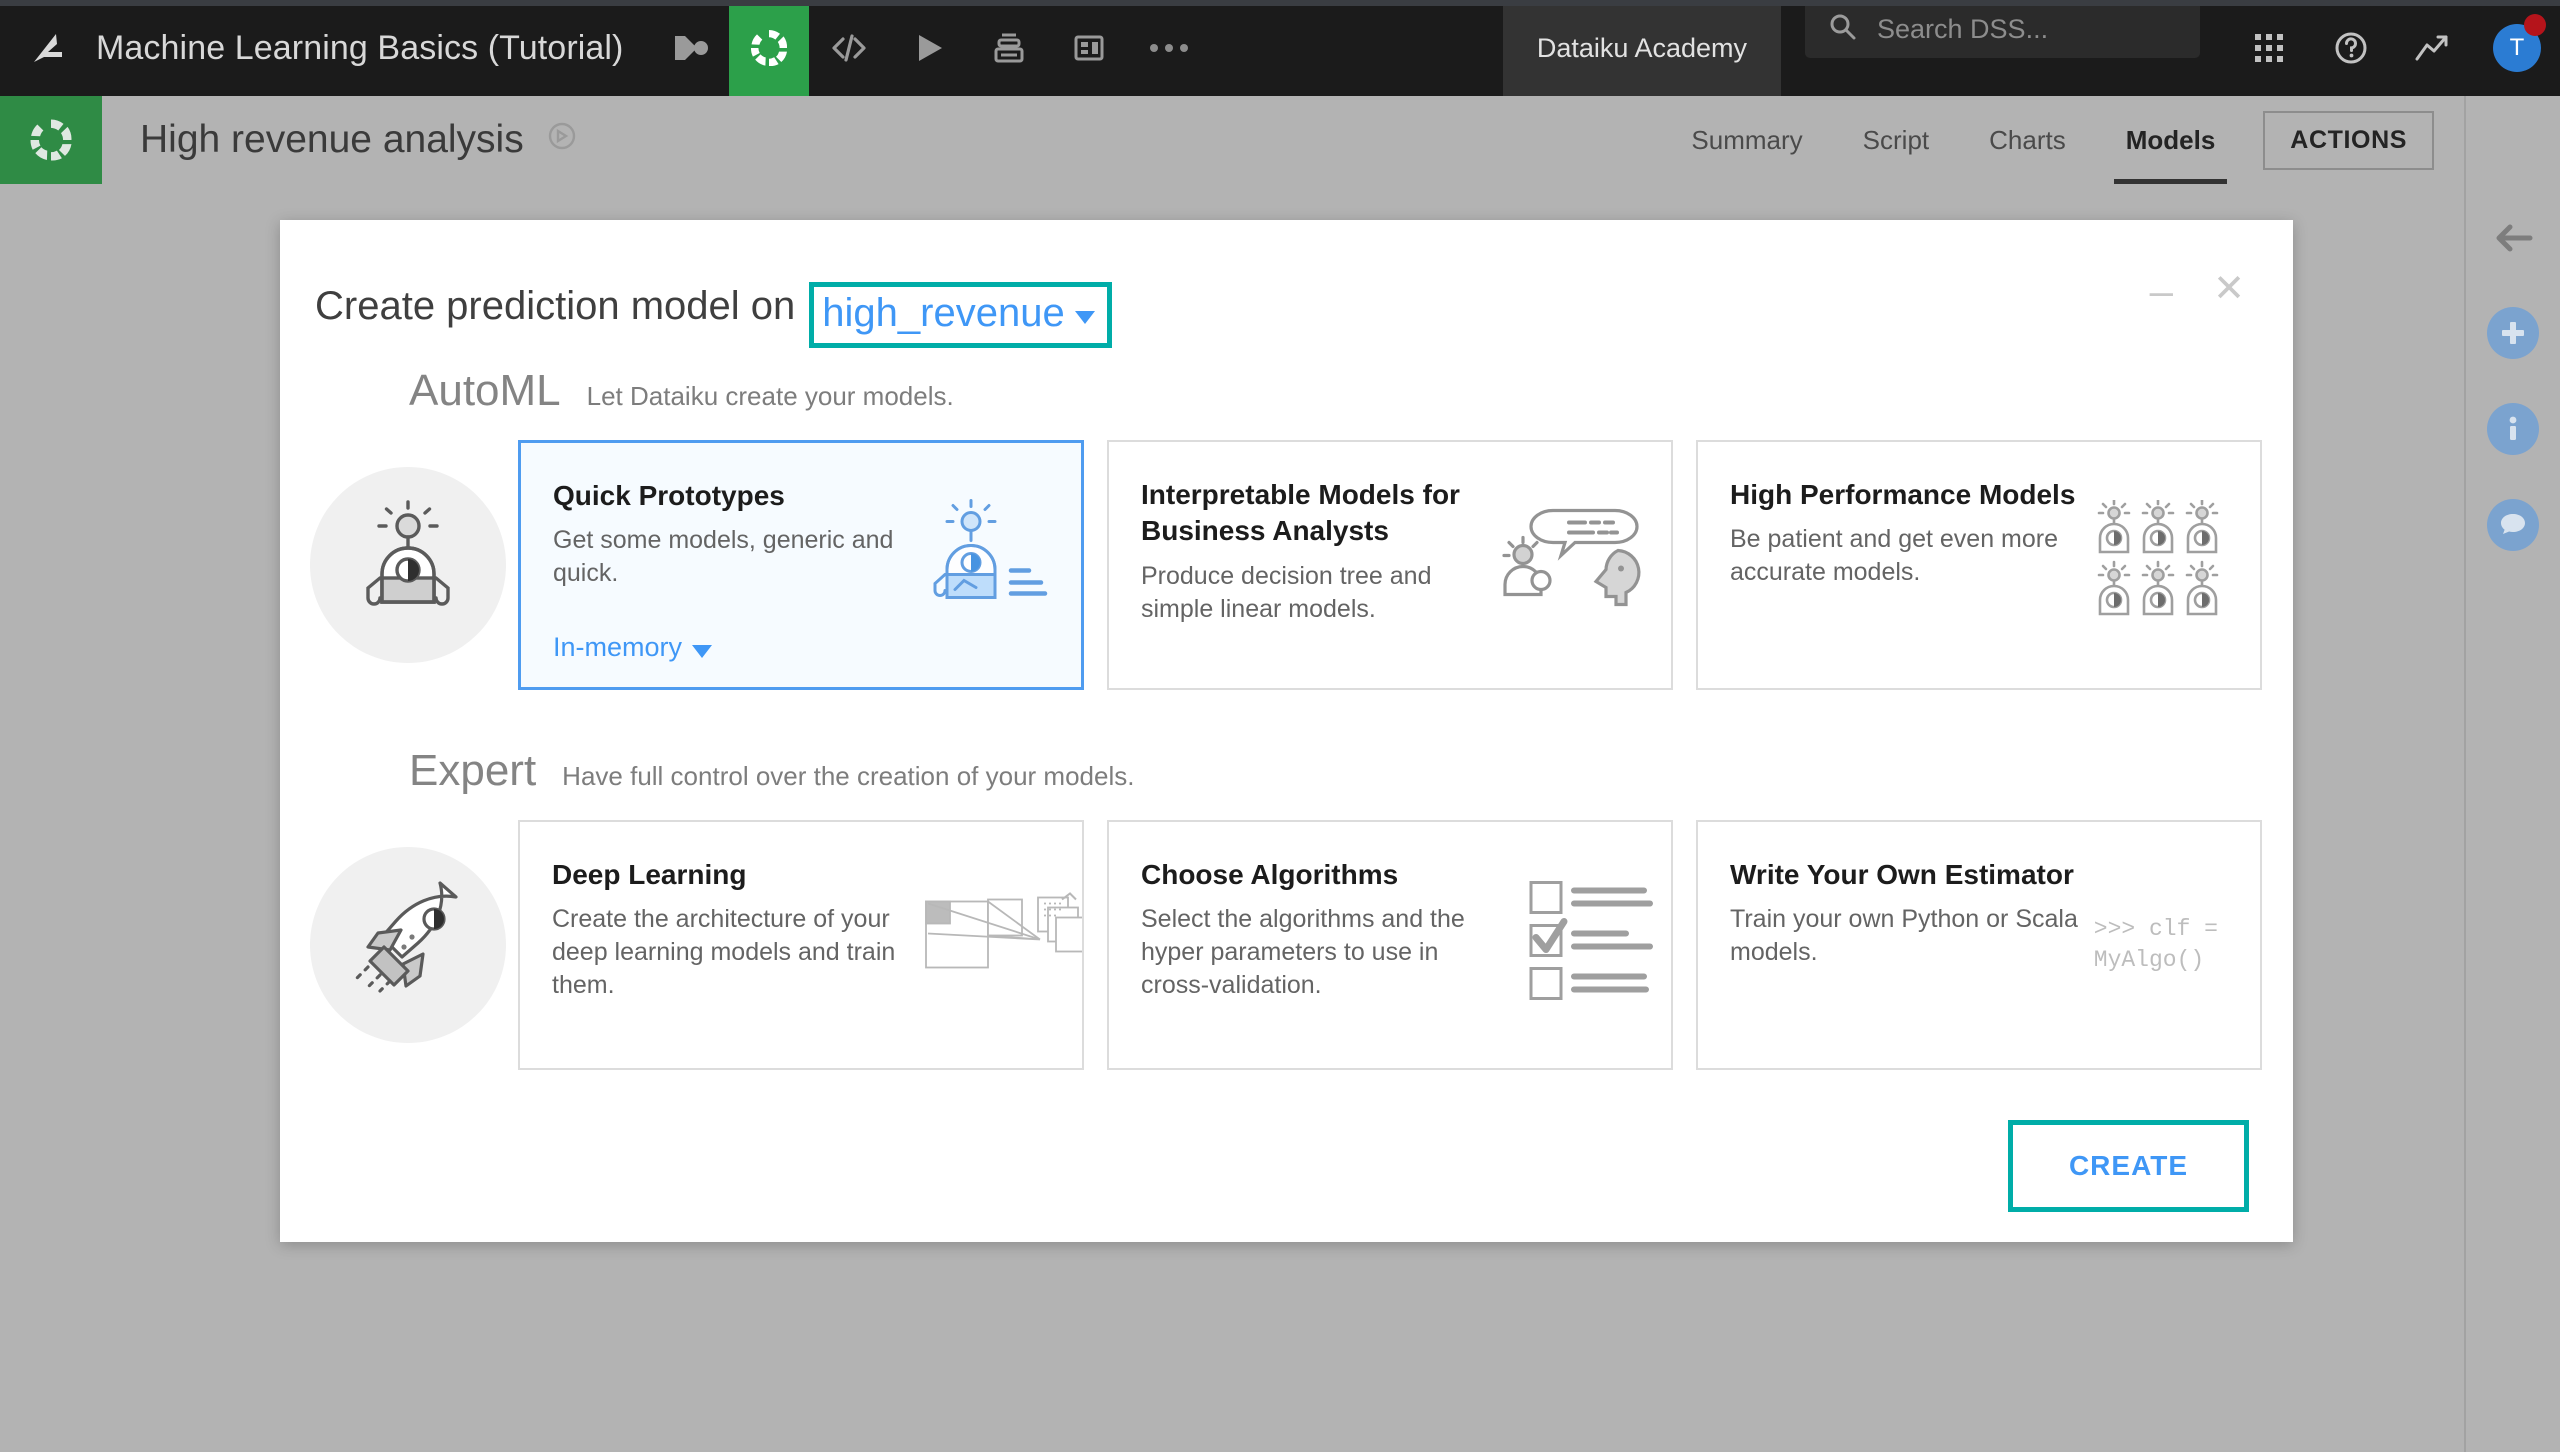 This screenshot has height=1452, width=2560. I want to click on window-strip, so click(1280, 3).